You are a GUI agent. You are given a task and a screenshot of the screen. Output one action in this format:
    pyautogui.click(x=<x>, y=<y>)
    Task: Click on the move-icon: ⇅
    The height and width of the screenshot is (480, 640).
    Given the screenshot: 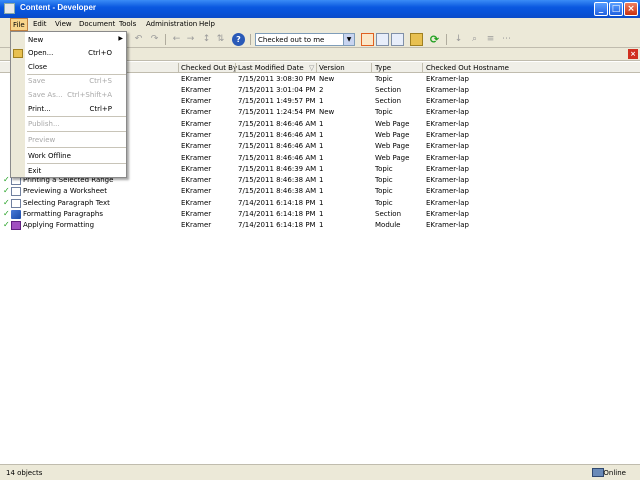 What is the action you would take?
    pyautogui.click(x=220, y=39)
    